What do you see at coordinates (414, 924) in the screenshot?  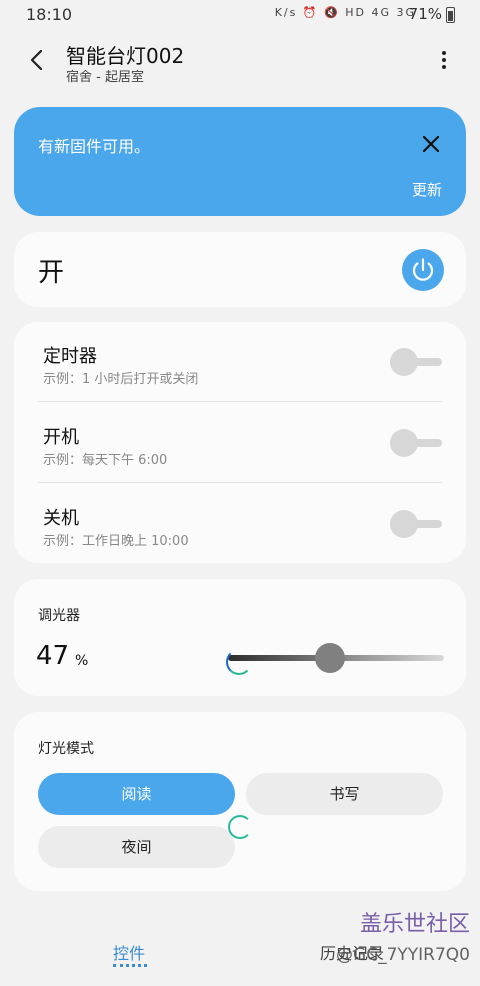 I see `watermark-logo: 盖乐世社区` at bounding box center [414, 924].